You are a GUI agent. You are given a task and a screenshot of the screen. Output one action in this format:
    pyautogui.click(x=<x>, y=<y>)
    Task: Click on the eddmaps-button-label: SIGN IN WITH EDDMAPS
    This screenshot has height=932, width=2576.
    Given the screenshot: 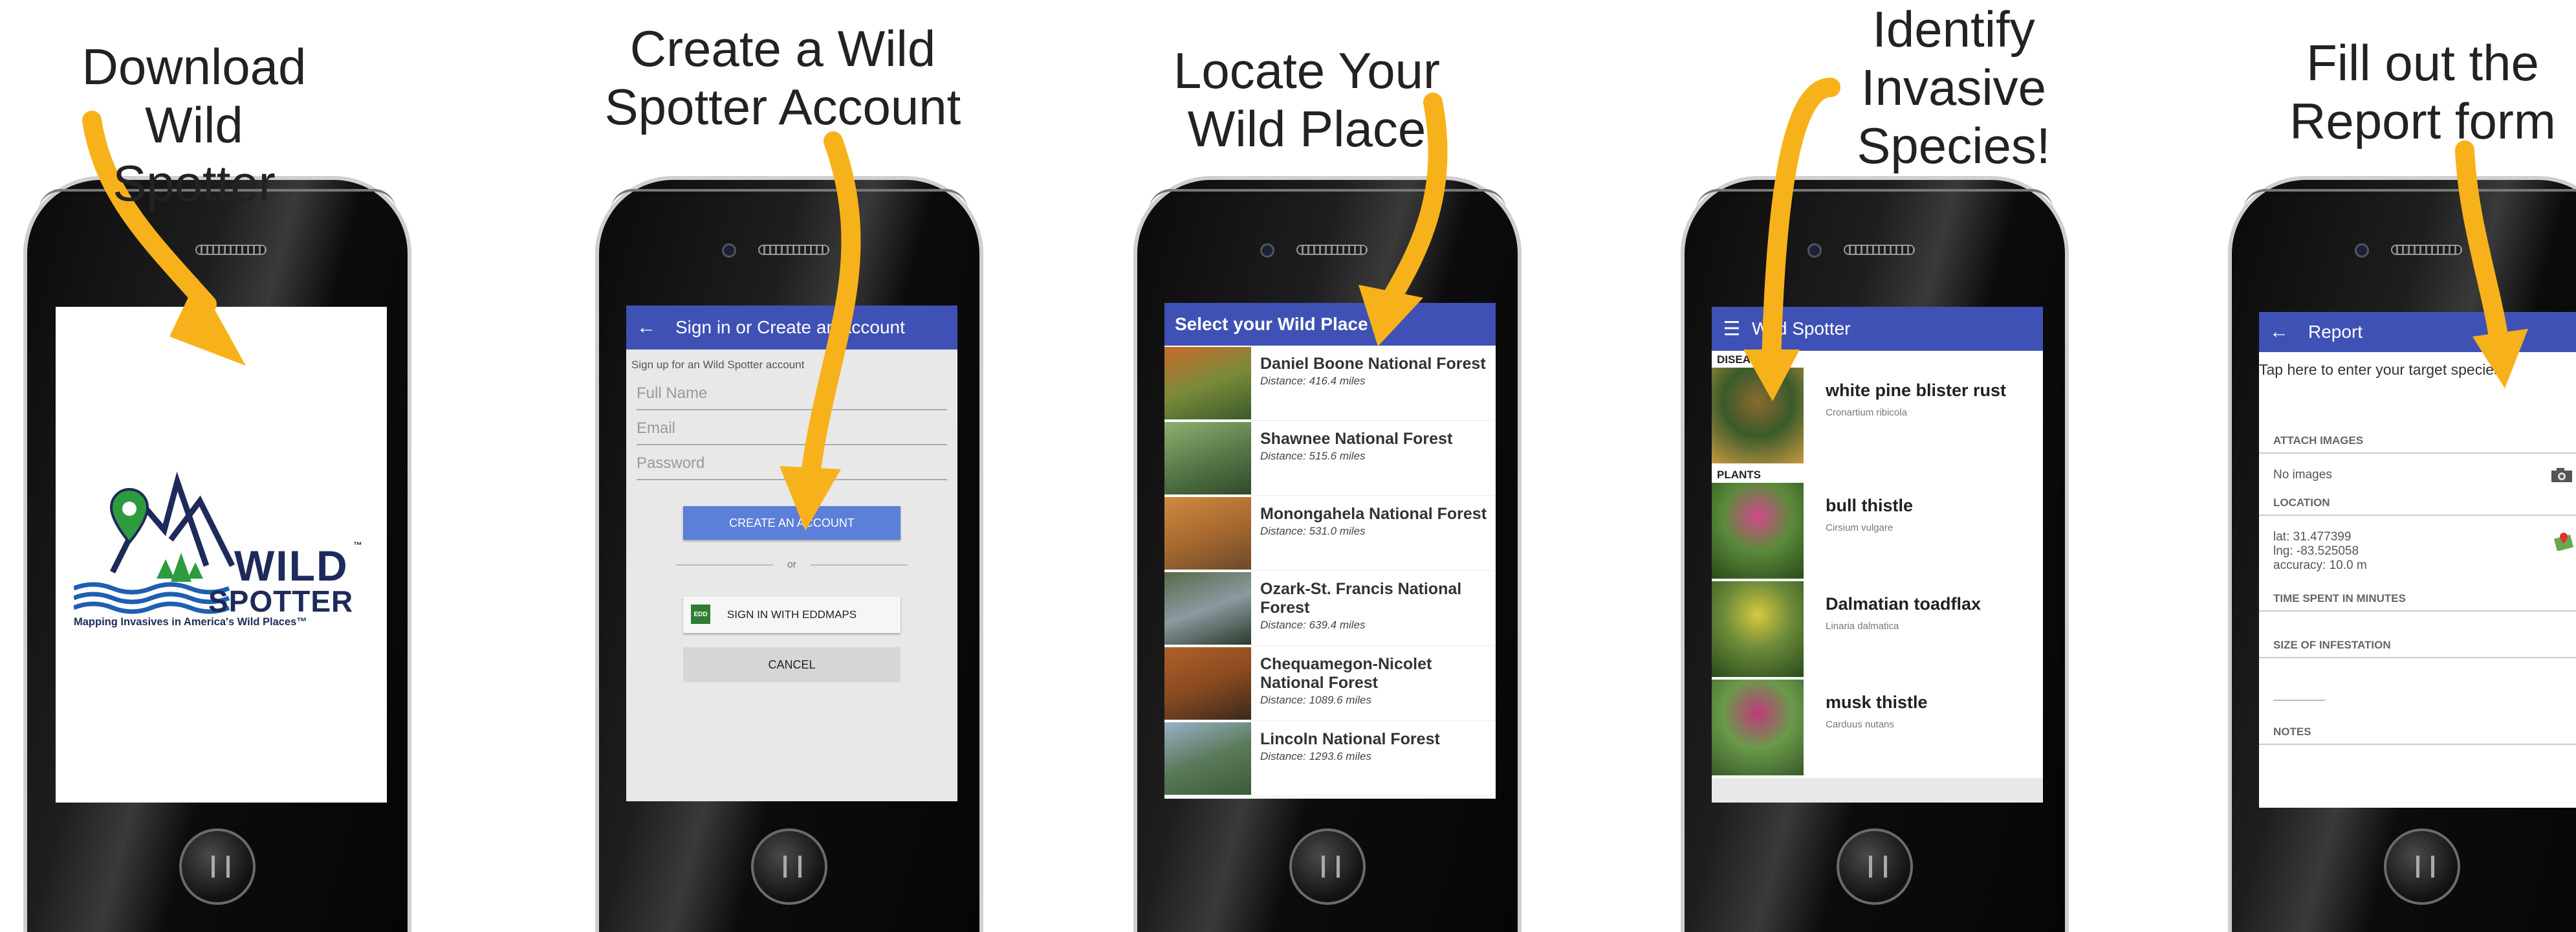 What is the action you would take?
    pyautogui.click(x=791, y=614)
    